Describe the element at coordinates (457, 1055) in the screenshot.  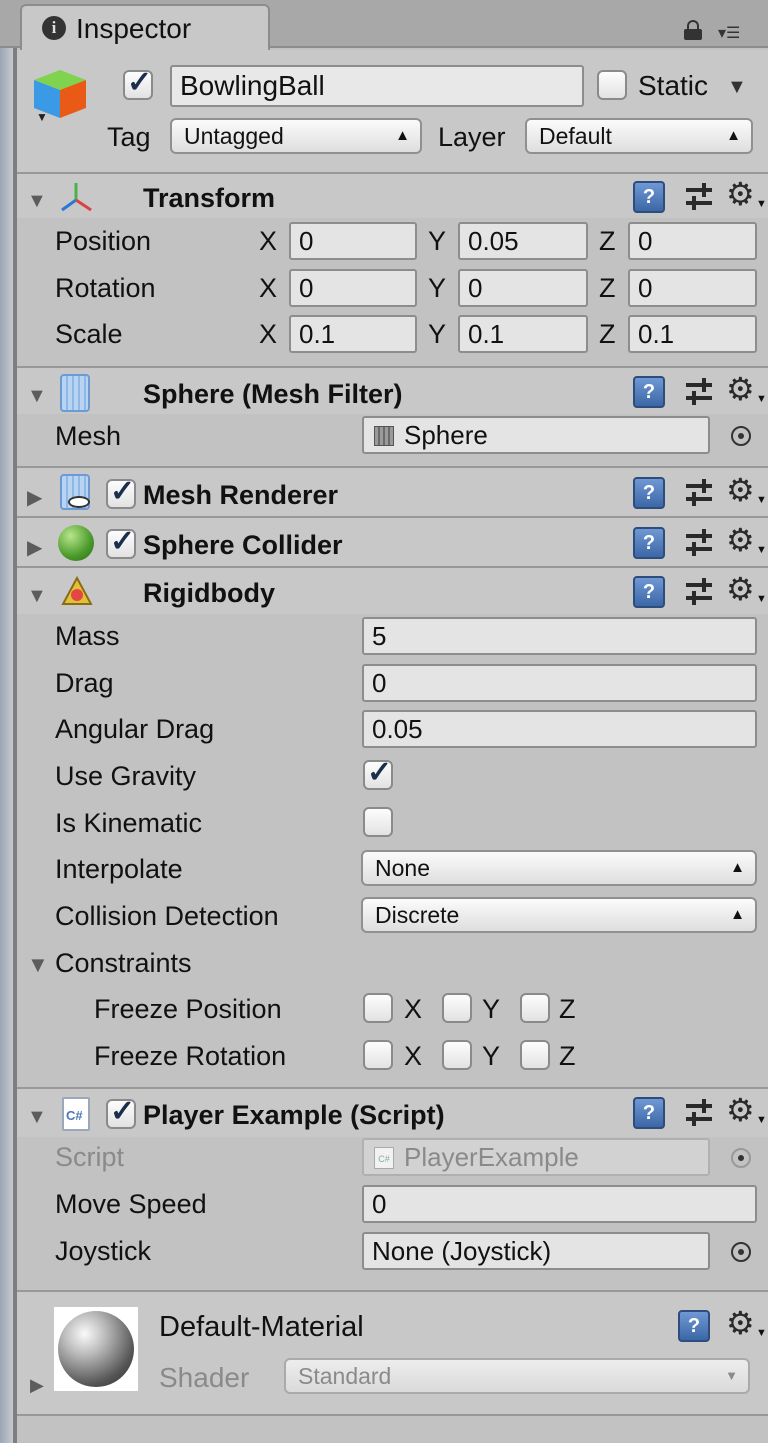
I see `freeze-rotation-y-checkbox` at that location.